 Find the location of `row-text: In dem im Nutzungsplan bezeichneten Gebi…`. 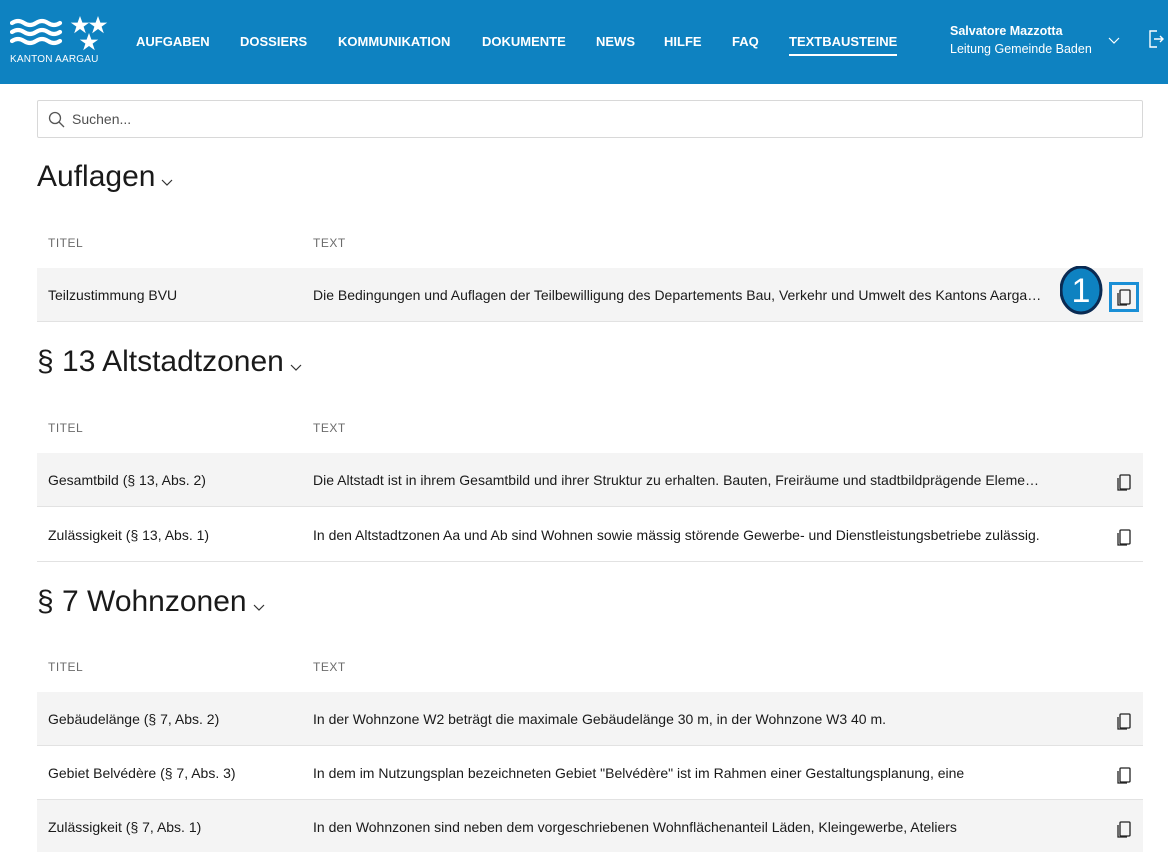

row-text: In dem im Nutzungsplan bezeichneten Gebi… is located at coordinates (639, 773).